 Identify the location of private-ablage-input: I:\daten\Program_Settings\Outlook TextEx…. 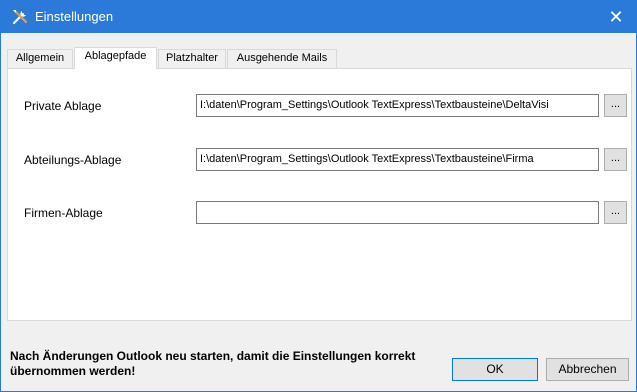
(397, 105).